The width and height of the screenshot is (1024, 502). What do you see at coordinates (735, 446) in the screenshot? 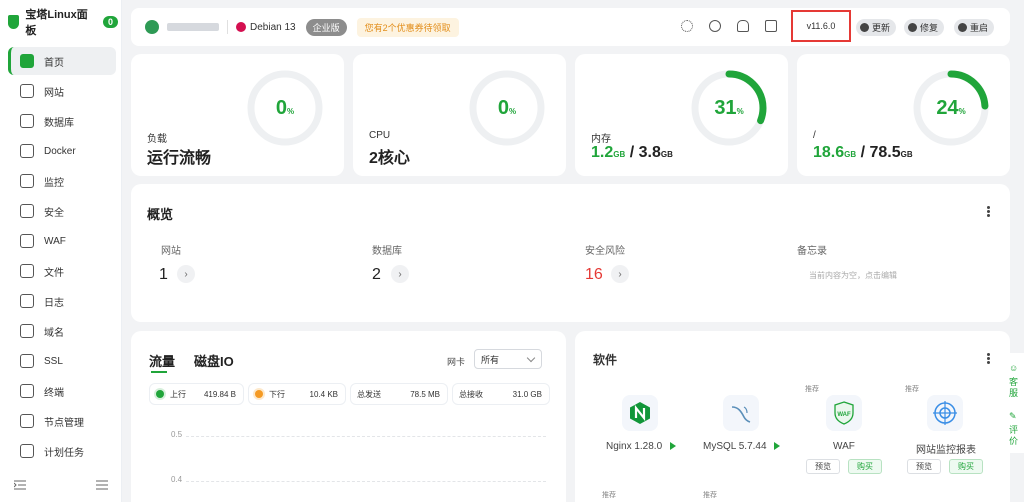
I see `software-name: MySQL 5.7.44` at bounding box center [735, 446].